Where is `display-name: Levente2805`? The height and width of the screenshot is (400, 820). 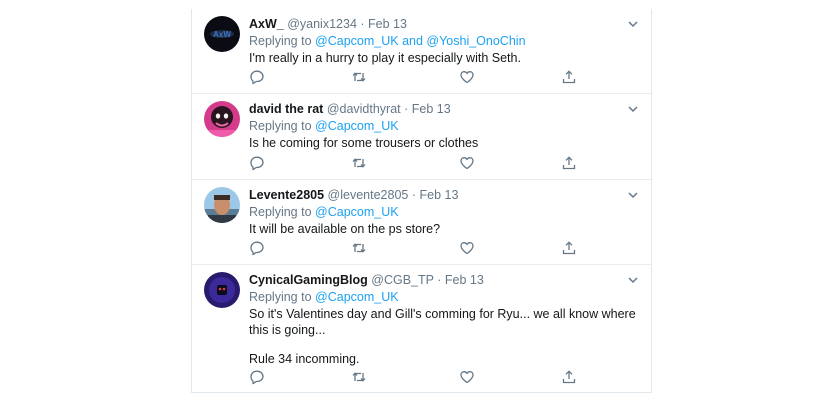
display-name: Levente2805 is located at coordinates (286, 195).